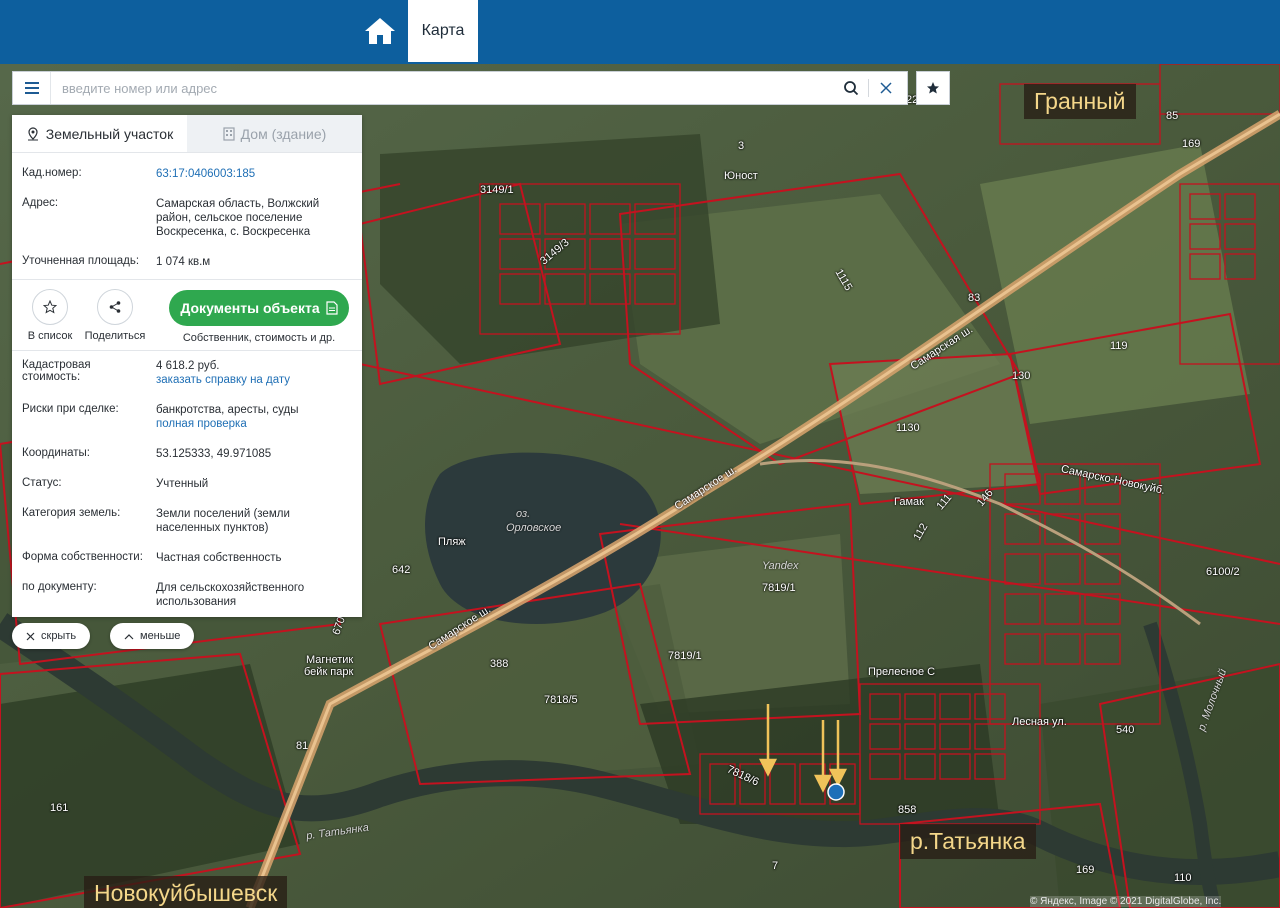  I want to click on lake-label-2: Орловское, so click(534, 528).